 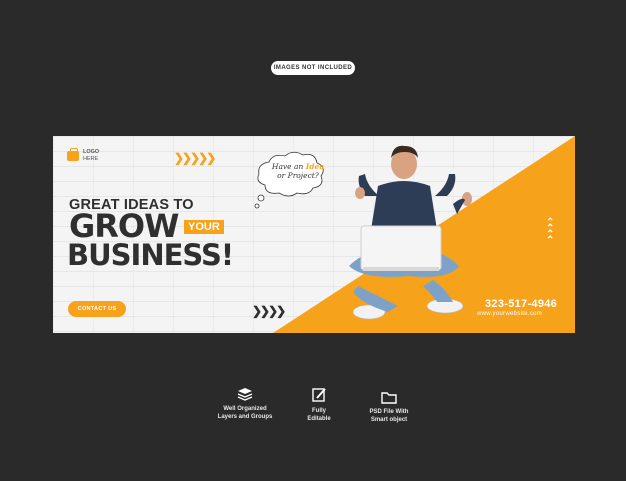 What do you see at coordinates (313, 68) in the screenshot?
I see `images-not-included-badge: IMAGES NOT INCLUDED` at bounding box center [313, 68].